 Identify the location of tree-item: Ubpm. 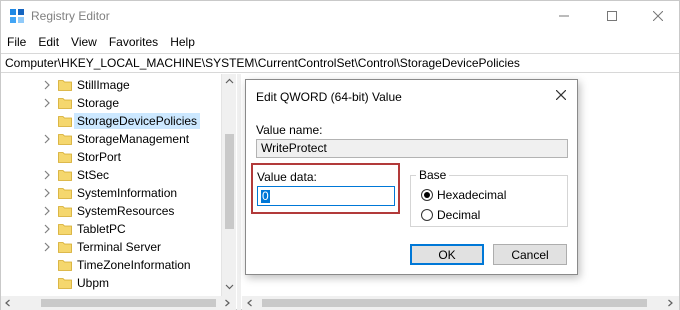
(111, 283).